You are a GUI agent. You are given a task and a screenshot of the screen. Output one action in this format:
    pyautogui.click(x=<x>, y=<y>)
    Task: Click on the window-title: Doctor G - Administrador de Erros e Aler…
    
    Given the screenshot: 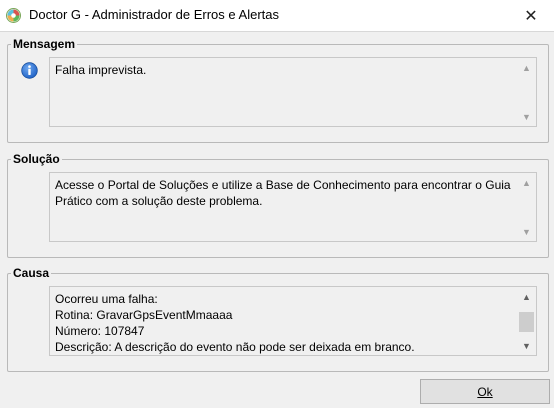 What is the action you would take?
    pyautogui.click(x=154, y=14)
    